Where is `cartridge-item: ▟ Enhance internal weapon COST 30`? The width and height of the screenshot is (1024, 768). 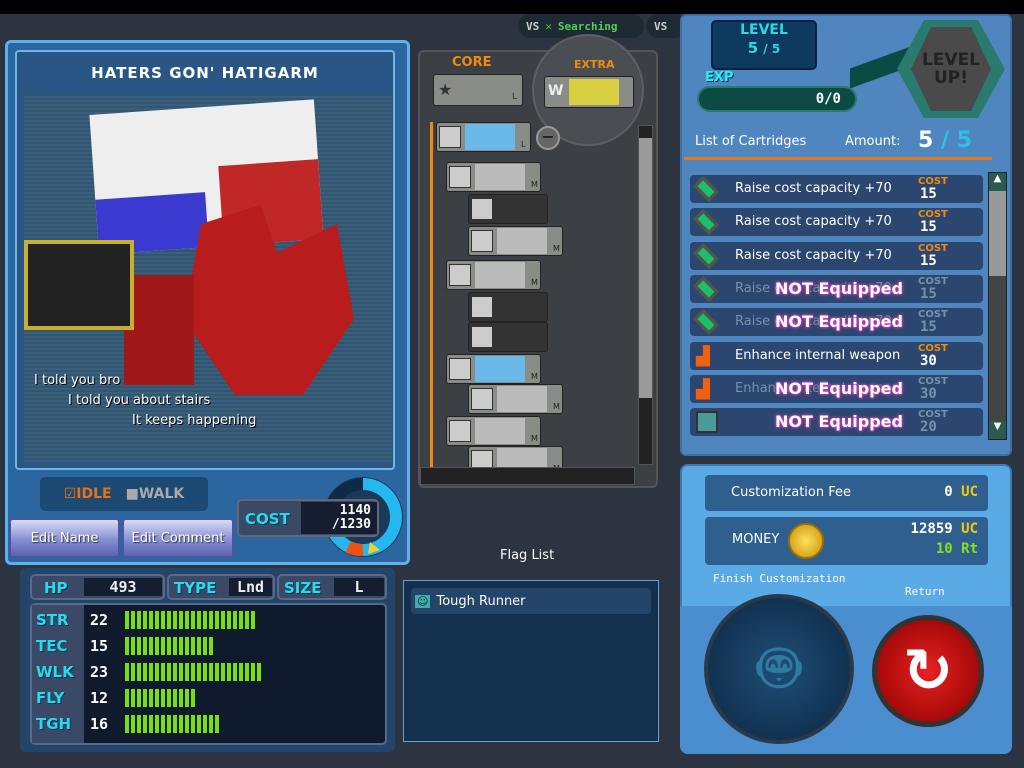
cartridge-item: ▟ Enhance internal weapon COST 30 is located at coordinates (836, 355).